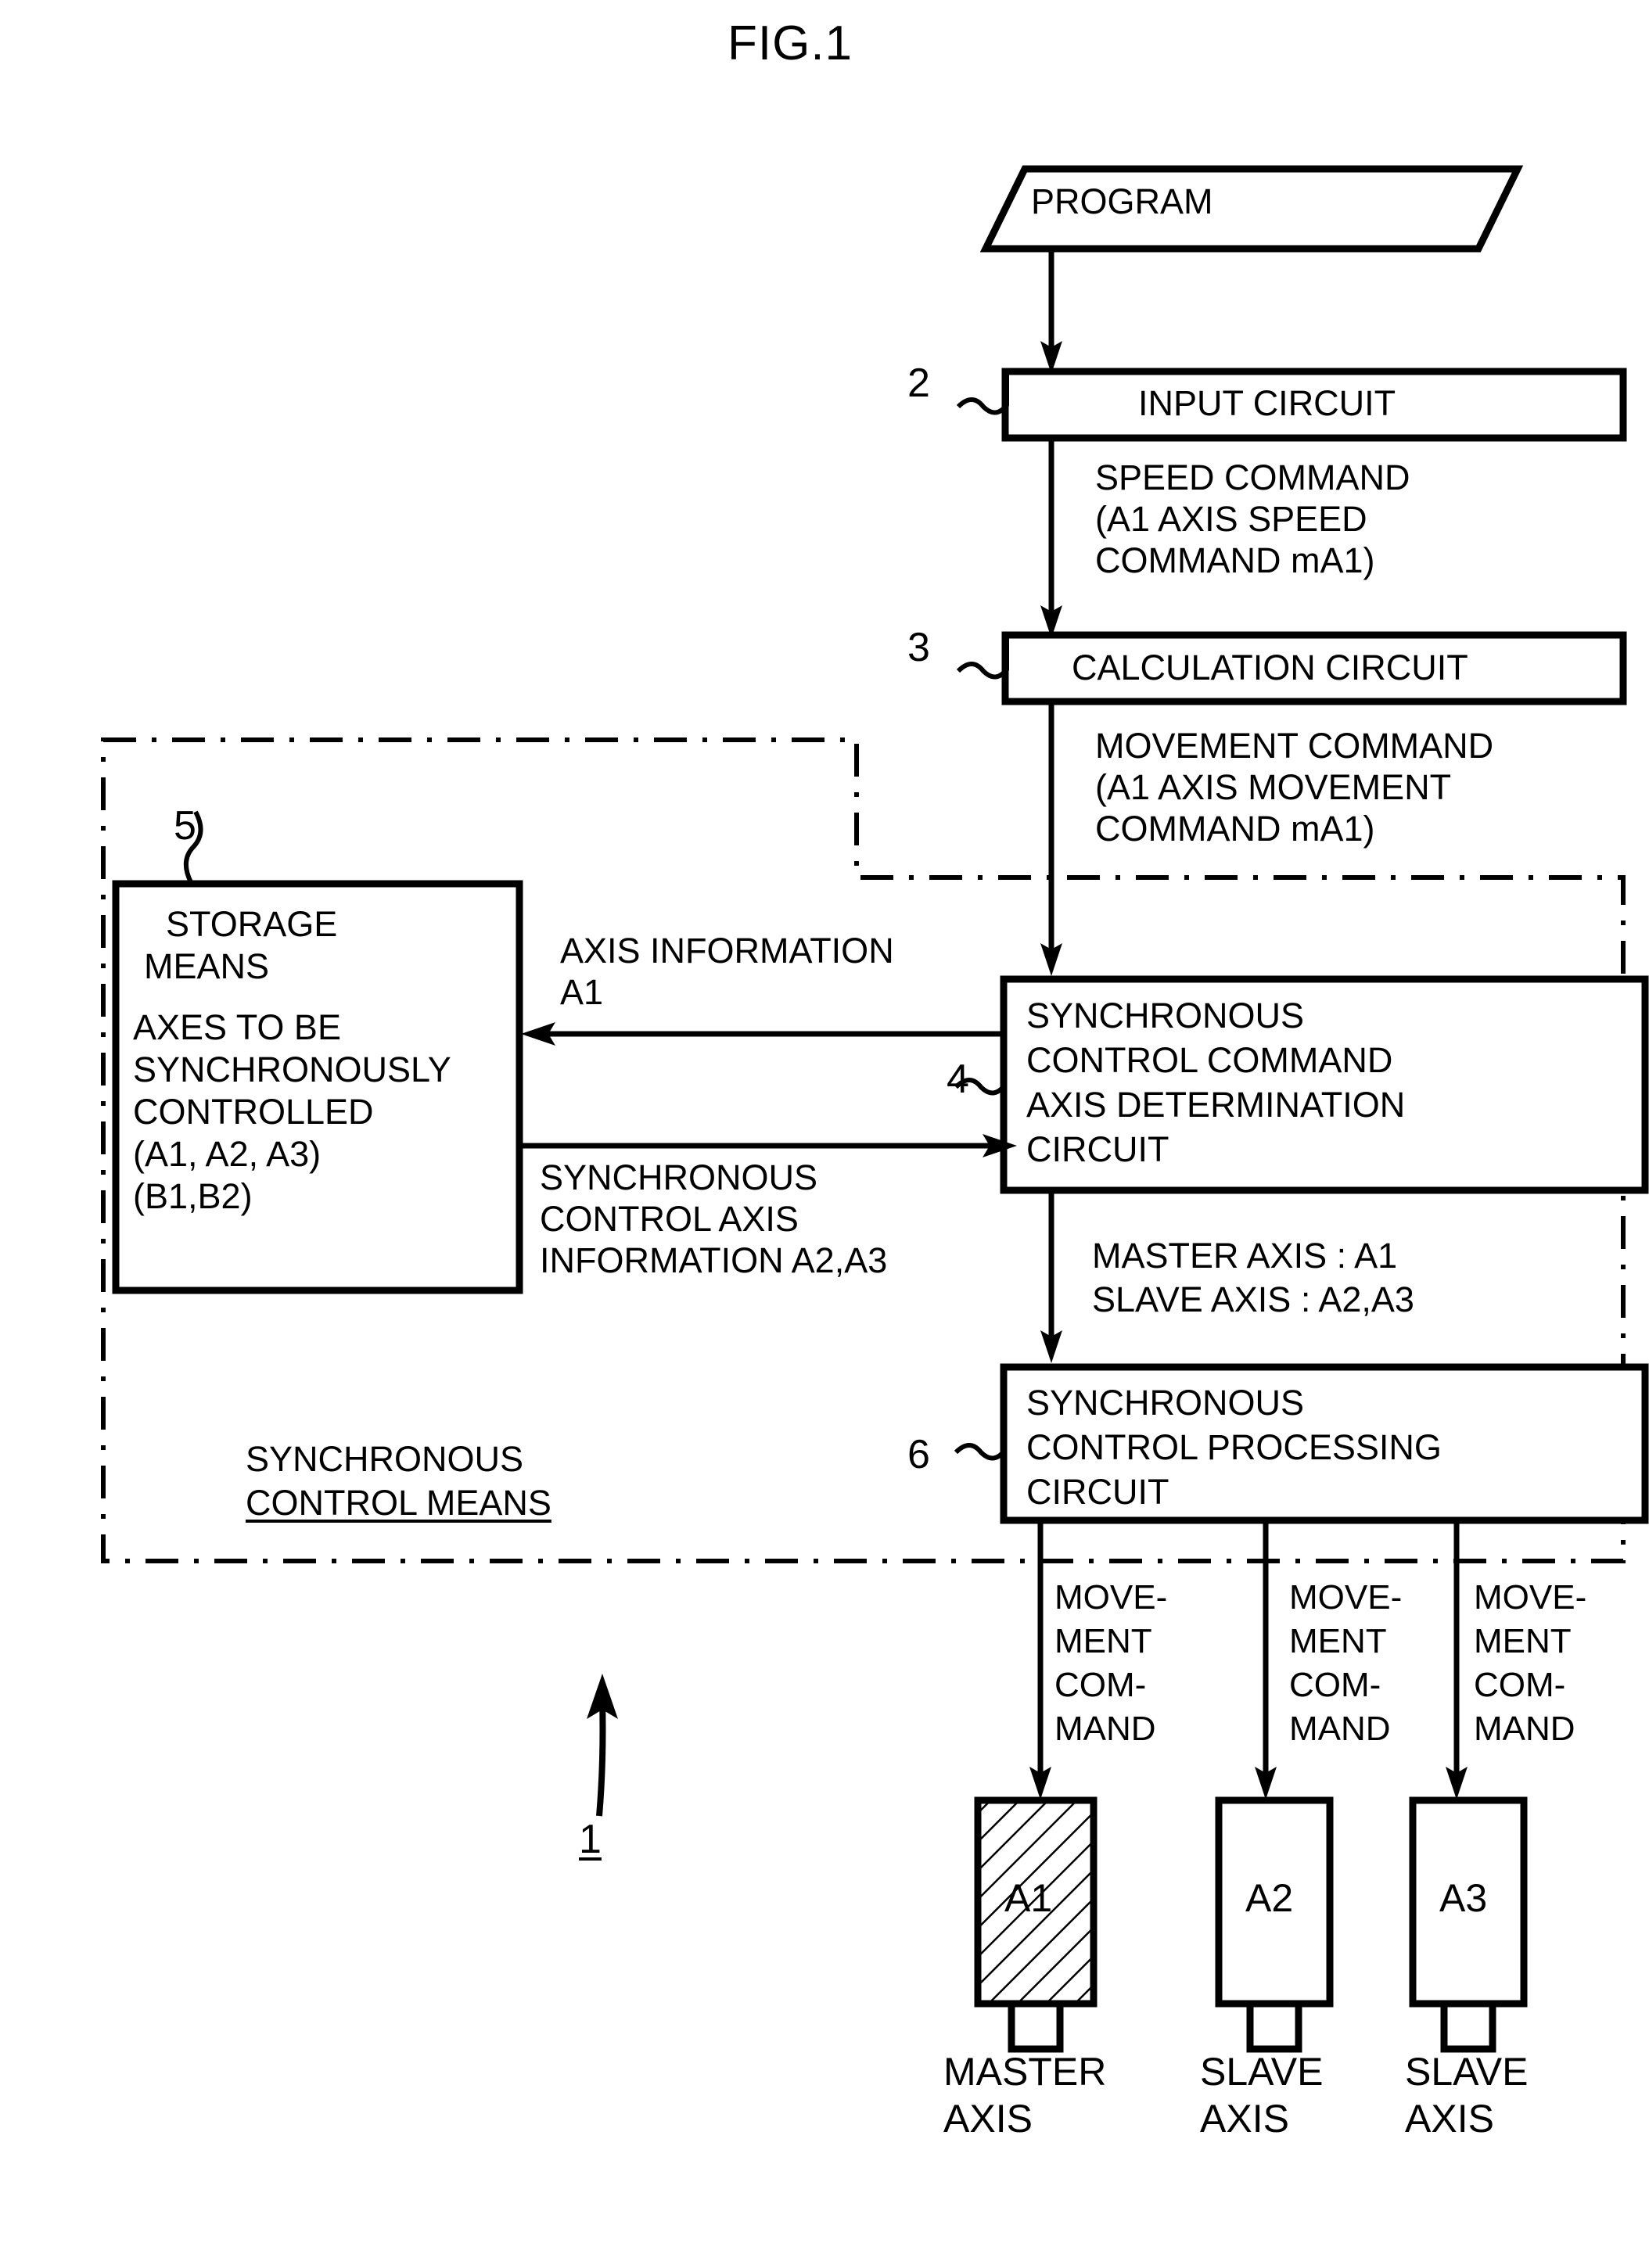 Image resolution: width=1649 pixels, height=2268 pixels. Describe the element at coordinates (207, 966) in the screenshot. I see `storage-means-title-line2: MEANS` at that location.